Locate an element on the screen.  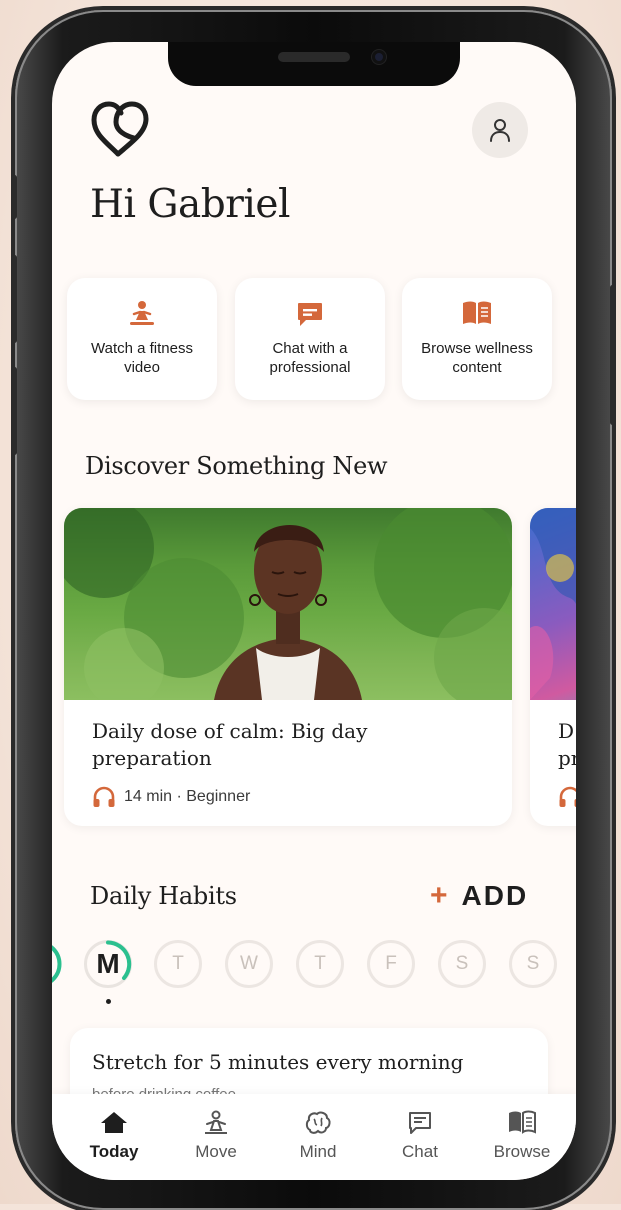
habit-title: Stretch for 5 minutes every morning is located at coordinates (278, 1062).